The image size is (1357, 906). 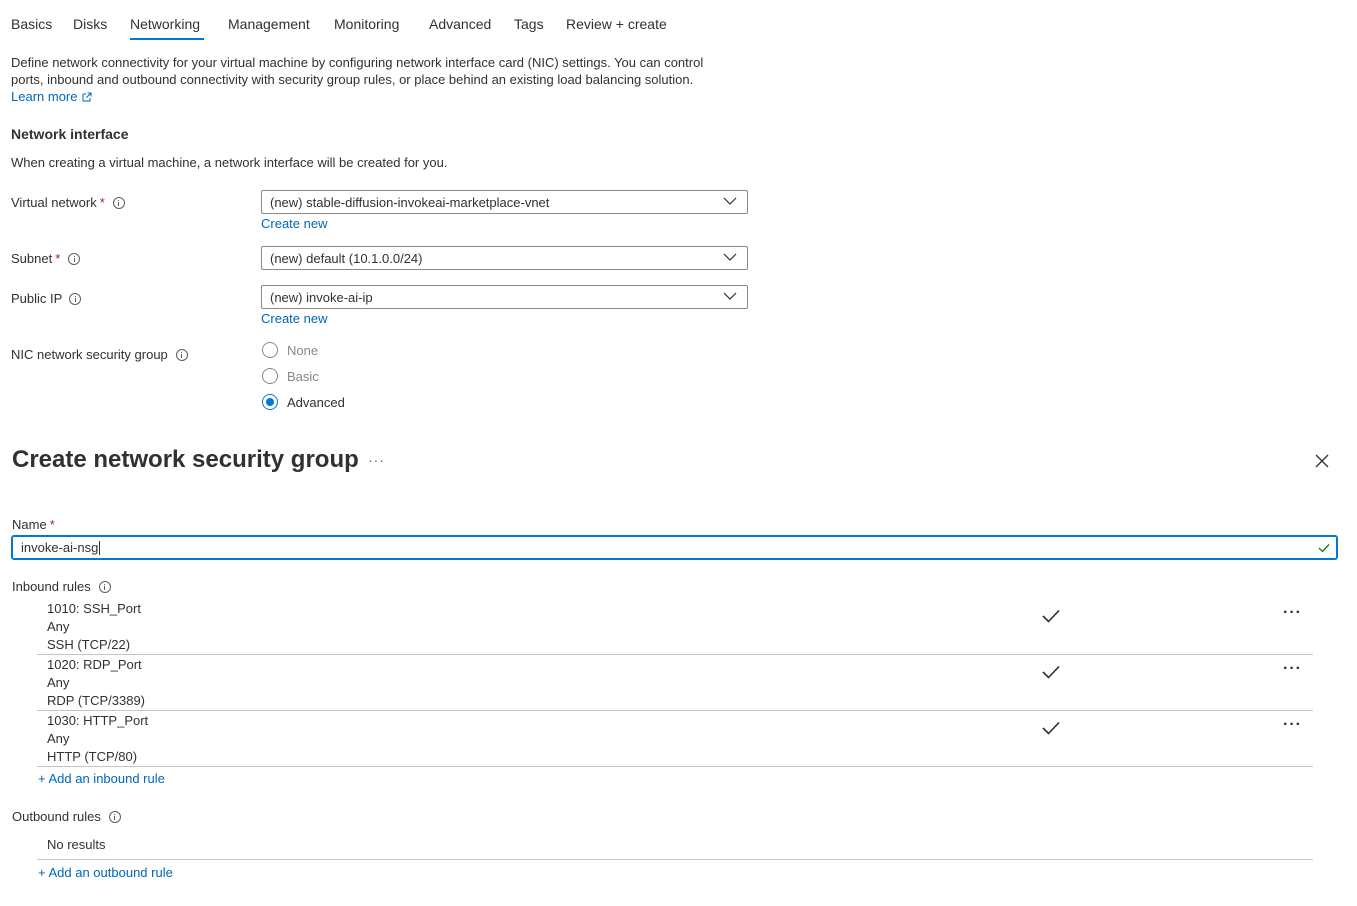 What do you see at coordinates (1322, 461) in the screenshot?
I see `close-icon` at bounding box center [1322, 461].